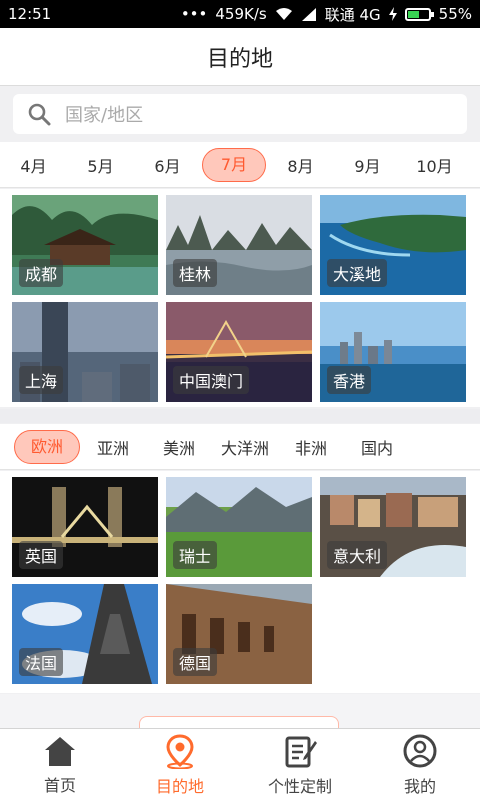 This screenshot has width=480, height=800. Describe the element at coordinates (239, 245) in the screenshot. I see `destination-card: 桂林` at that location.